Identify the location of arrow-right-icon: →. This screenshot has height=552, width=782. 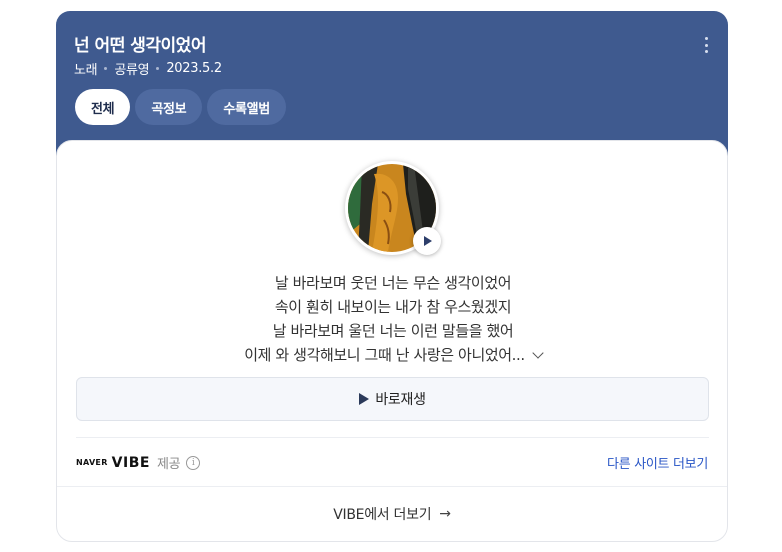
(445, 514).